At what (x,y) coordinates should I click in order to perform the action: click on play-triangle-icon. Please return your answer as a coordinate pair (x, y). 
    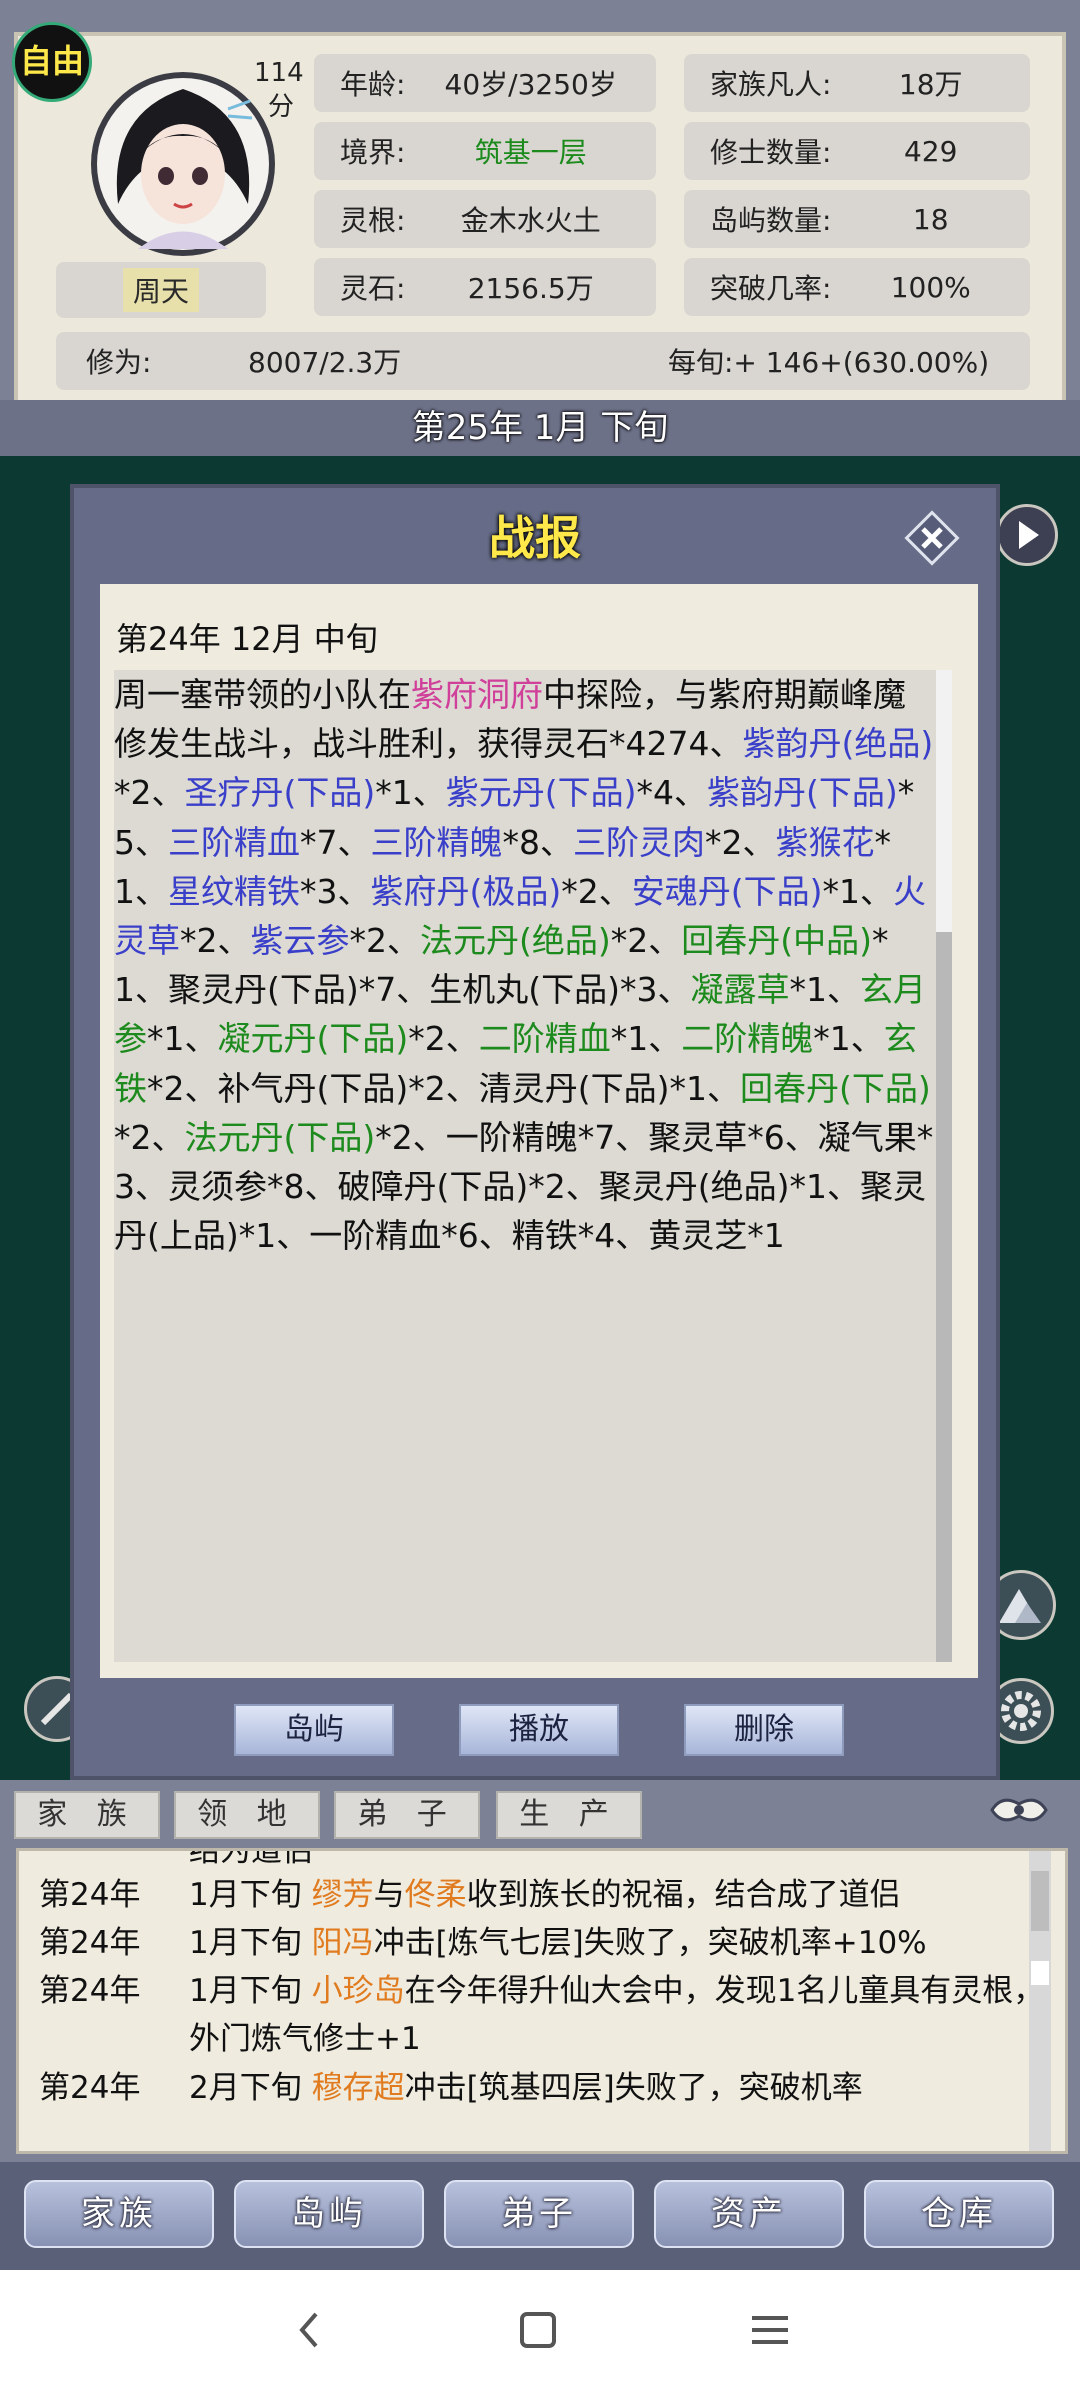
    Looking at the image, I should click on (1029, 535).